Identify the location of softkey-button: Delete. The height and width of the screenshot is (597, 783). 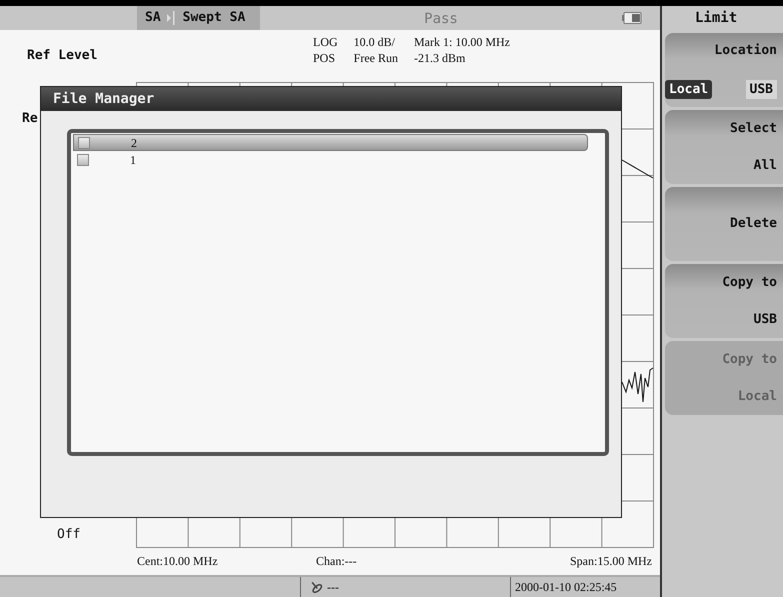
(724, 224).